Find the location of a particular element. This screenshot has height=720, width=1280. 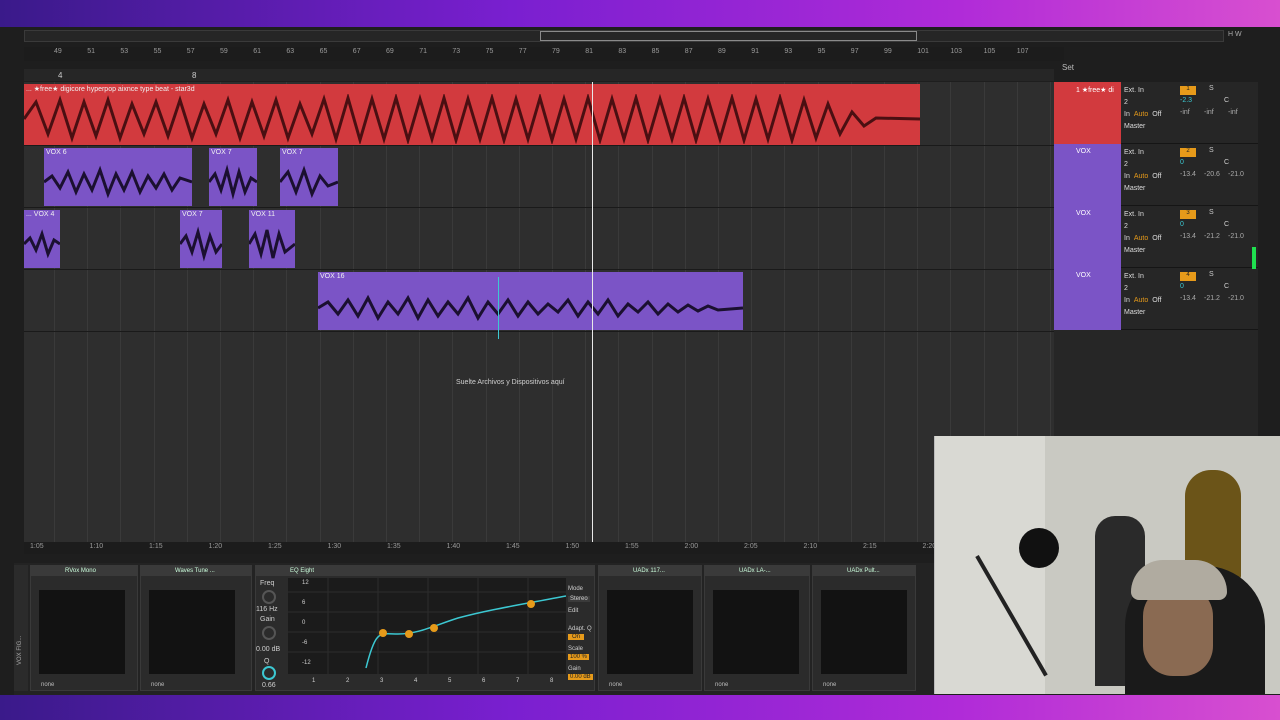

output-gain-value: 0.00 dB is located at coordinates (580, 677).